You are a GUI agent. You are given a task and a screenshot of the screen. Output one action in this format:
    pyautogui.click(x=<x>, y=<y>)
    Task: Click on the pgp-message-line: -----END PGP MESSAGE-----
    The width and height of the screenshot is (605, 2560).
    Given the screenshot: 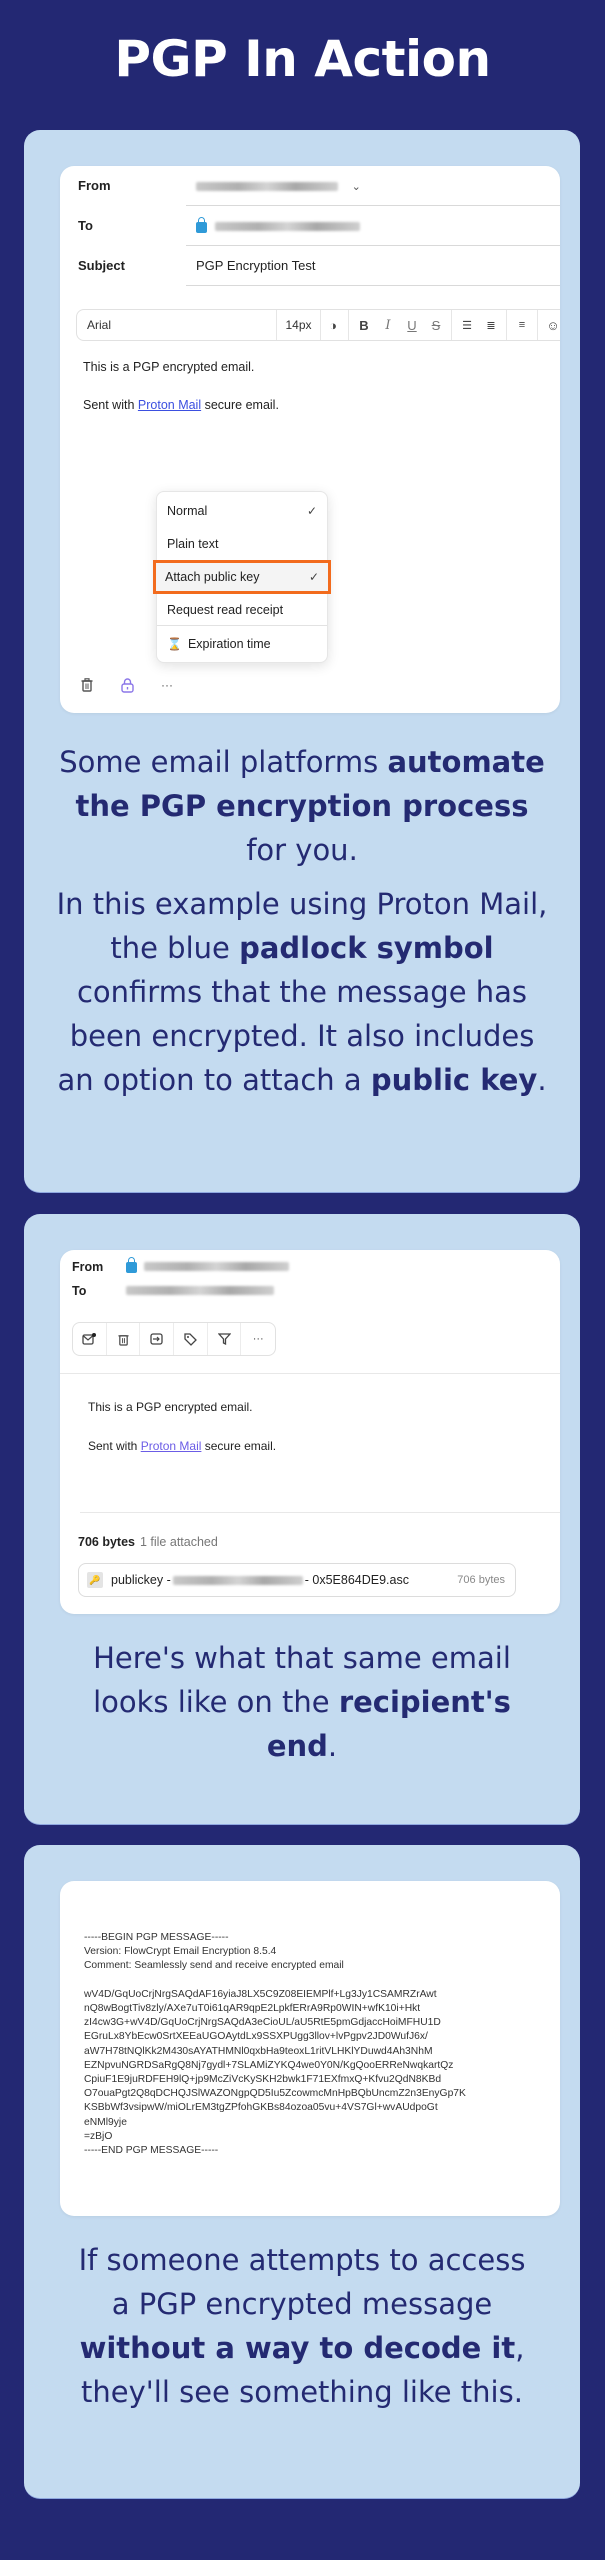 What is the action you would take?
    pyautogui.click(x=151, y=2151)
    